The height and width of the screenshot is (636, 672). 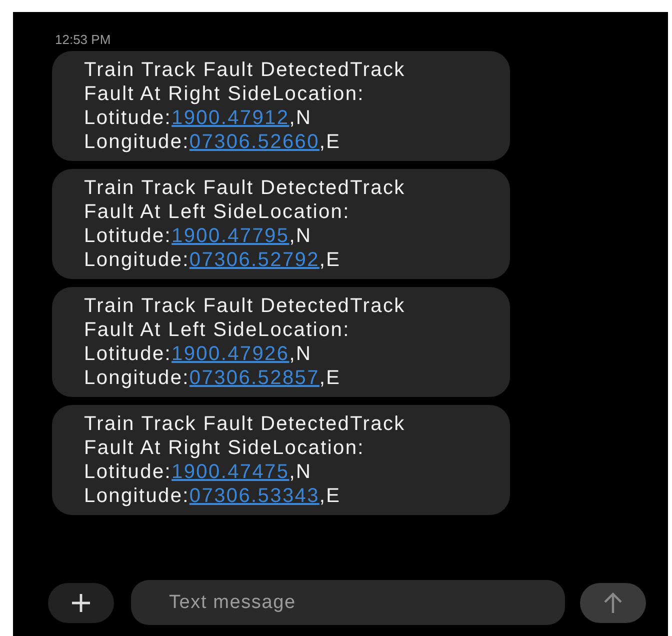 What do you see at coordinates (254, 496) in the screenshot?
I see `longitude-link: 07306.53343` at bounding box center [254, 496].